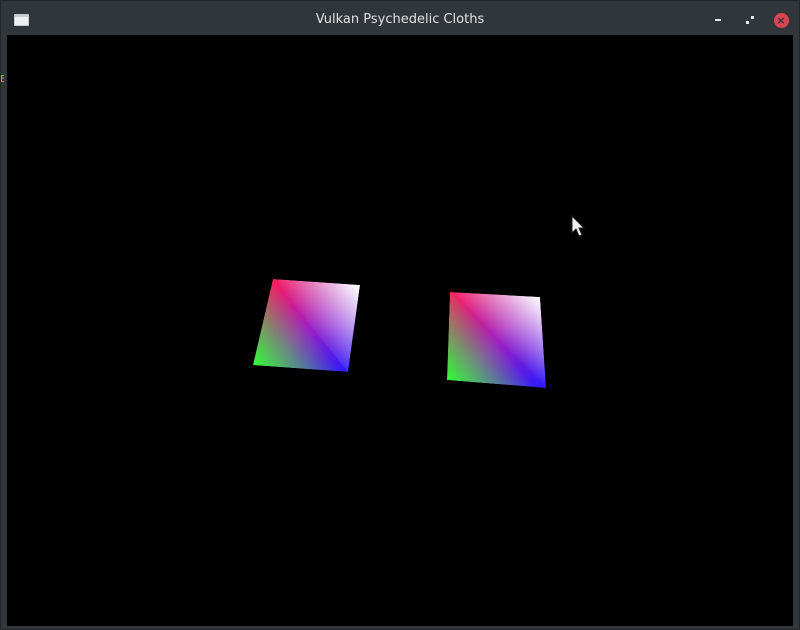 Image resolution: width=800 pixels, height=630 pixels. What do you see at coordinates (496, 340) in the screenshot?
I see `right-cloth` at bounding box center [496, 340].